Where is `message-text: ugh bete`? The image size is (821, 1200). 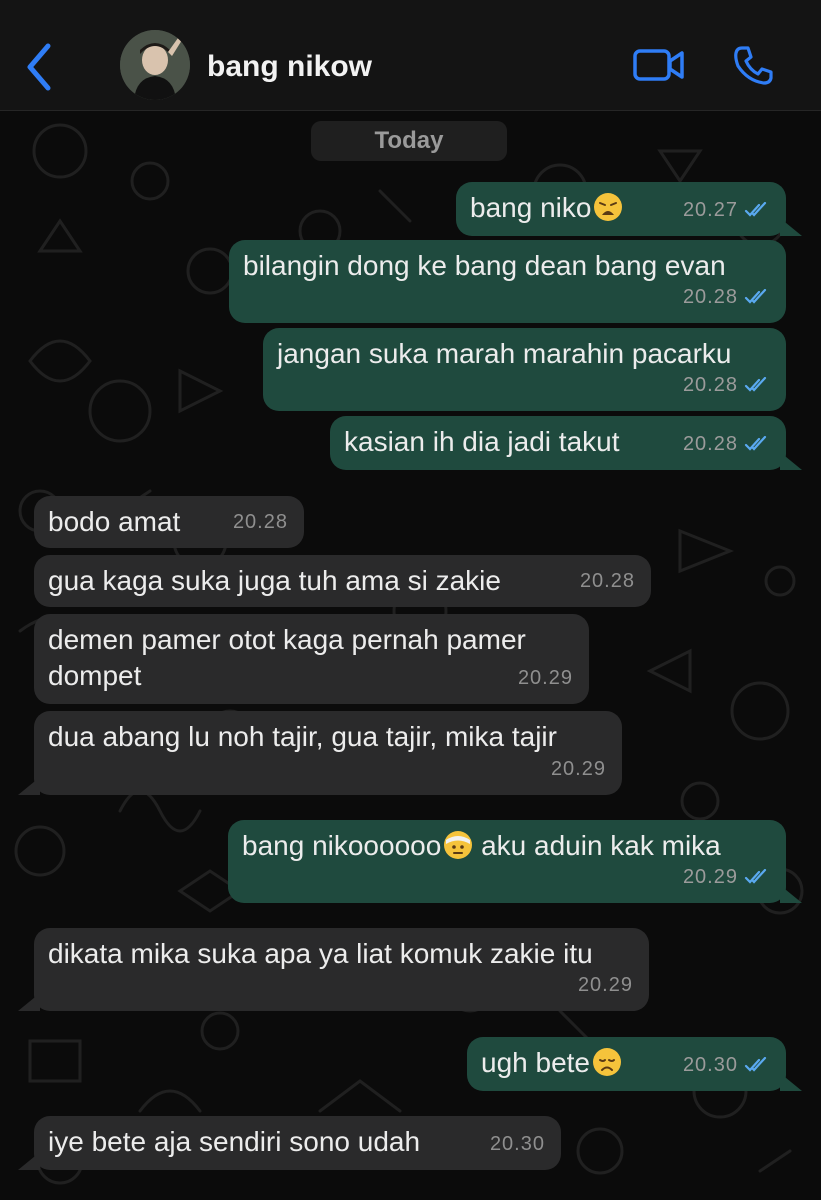
message-text: ugh bete is located at coordinates (551, 1062).